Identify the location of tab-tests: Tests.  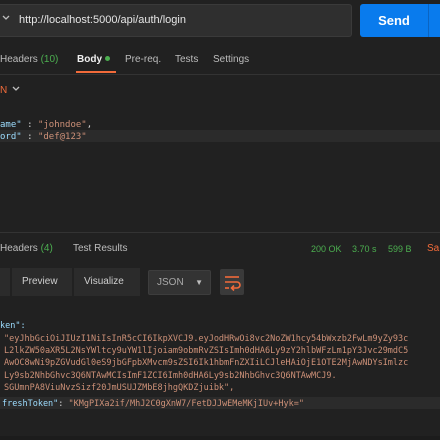
(186, 59).